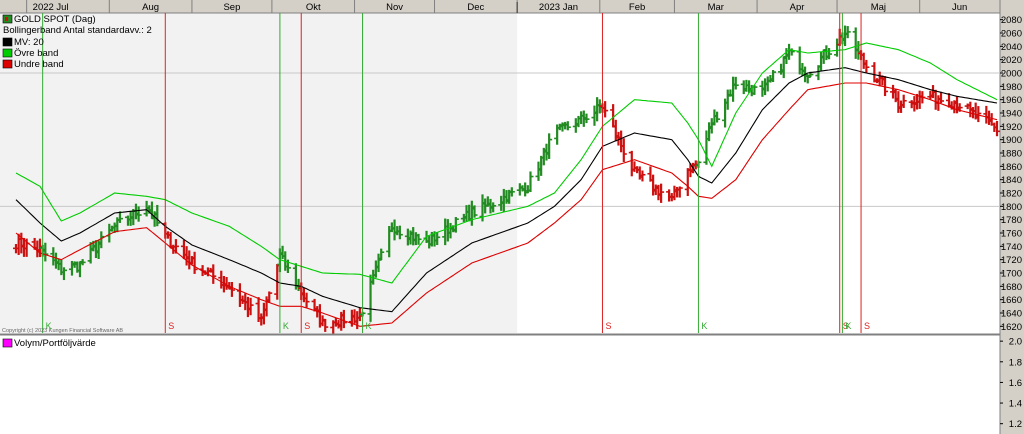 The width and height of the screenshot is (1024, 434). I want to click on volume-legend: Volym/Portföljvärde, so click(55, 343).